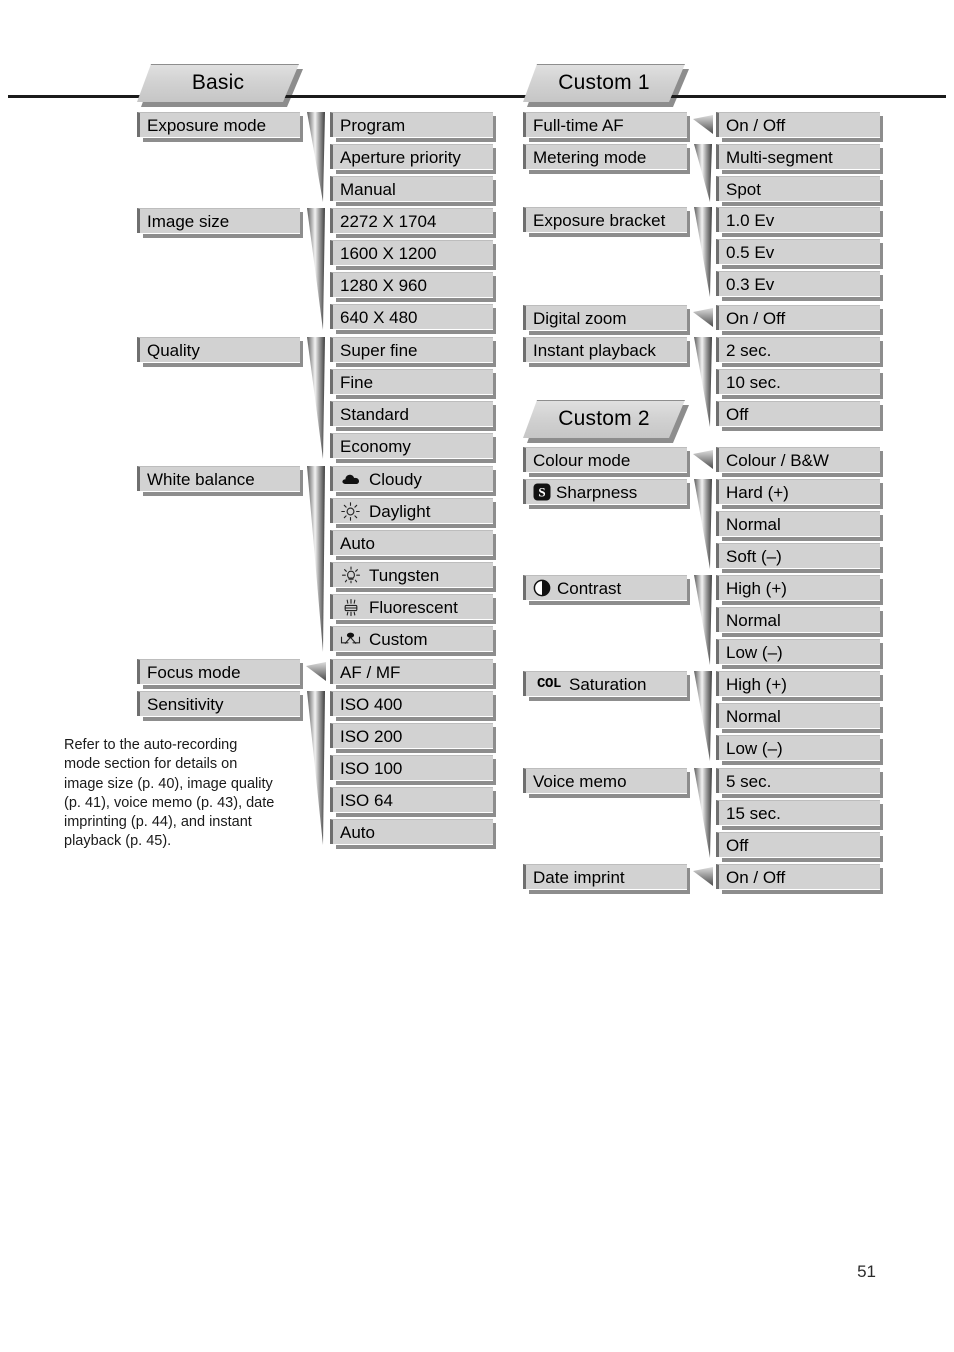 Image resolution: width=954 pixels, height=1352 pixels. What do you see at coordinates (413, 513) in the screenshot?
I see `option-daylight: Daylight` at bounding box center [413, 513].